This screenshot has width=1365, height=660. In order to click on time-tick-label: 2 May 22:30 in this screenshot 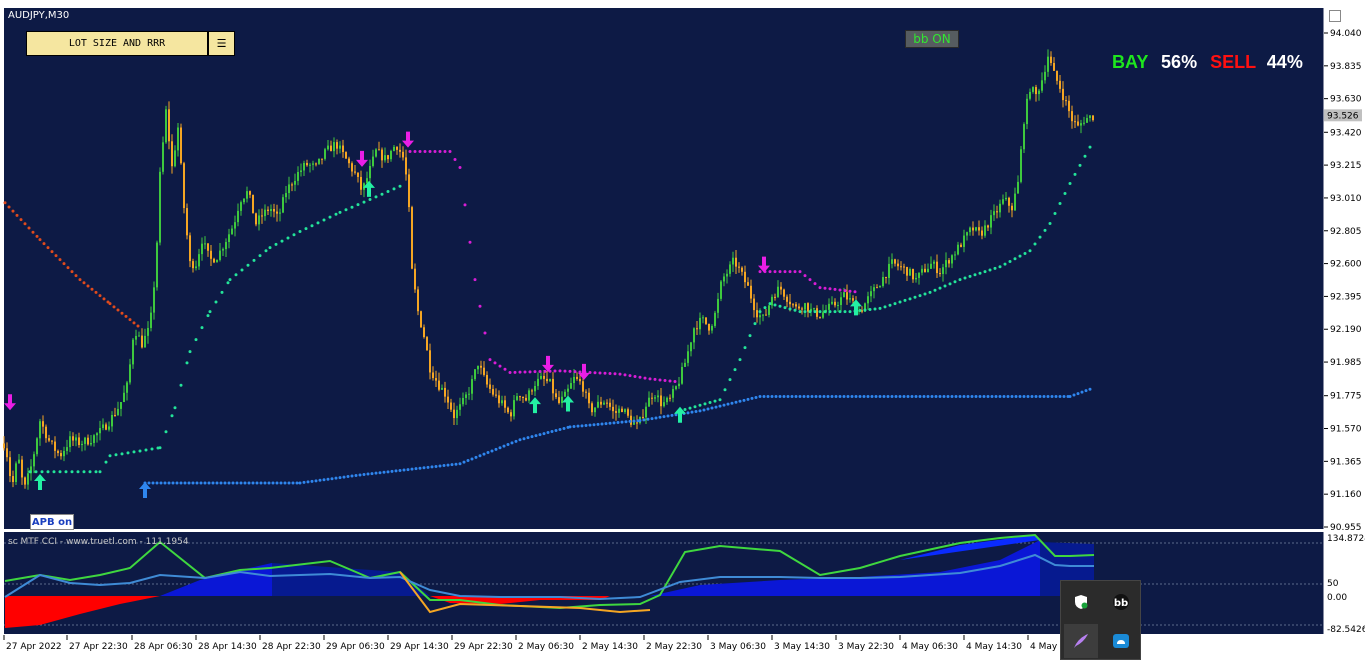, I will do `click(674, 647)`.